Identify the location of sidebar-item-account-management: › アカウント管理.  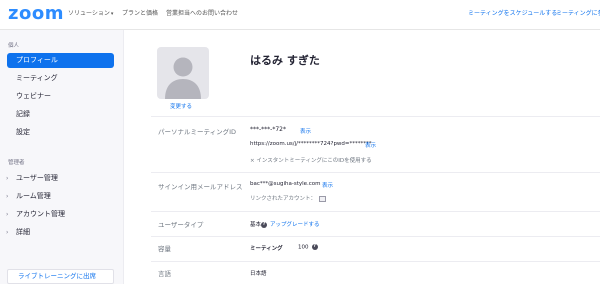
(59, 214).